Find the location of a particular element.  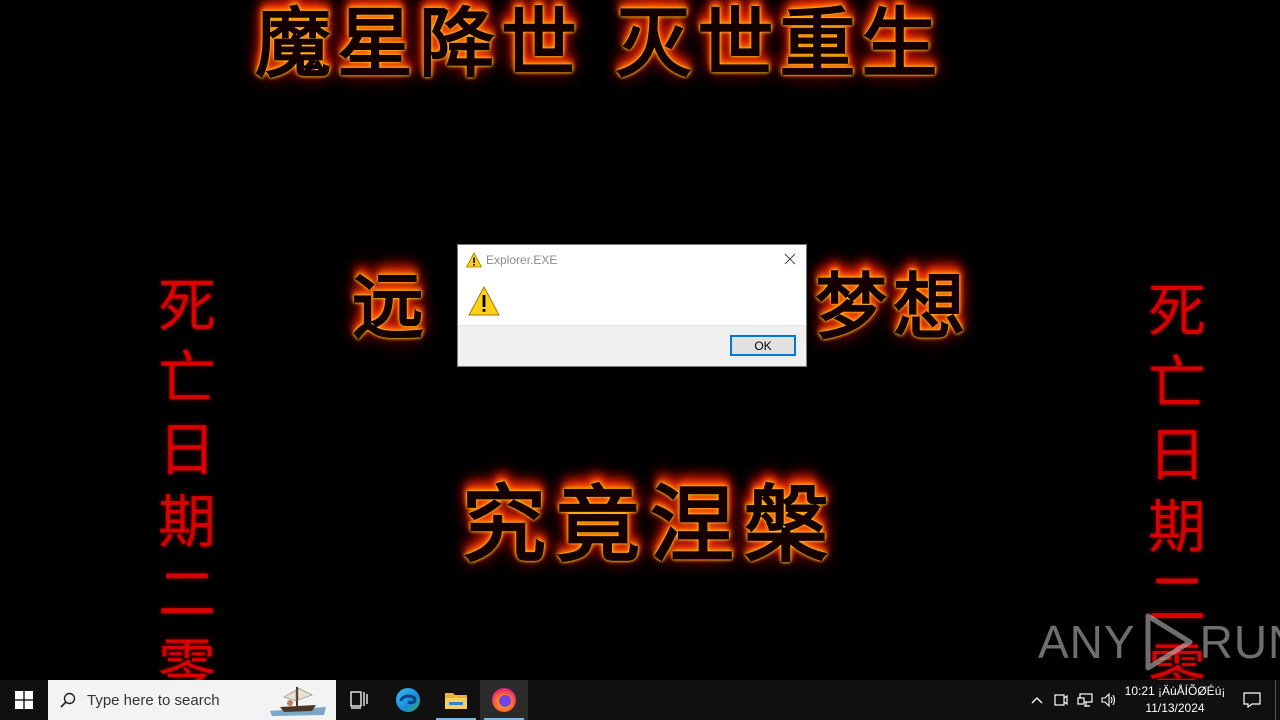

wallpaper-title-top: 魔星降世 灭世重生 is located at coordinates (599, 44).